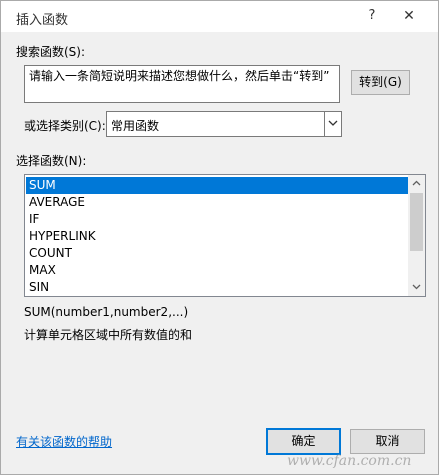 This screenshot has height=475, width=439. I want to click on scroll-thumb, so click(416, 222).